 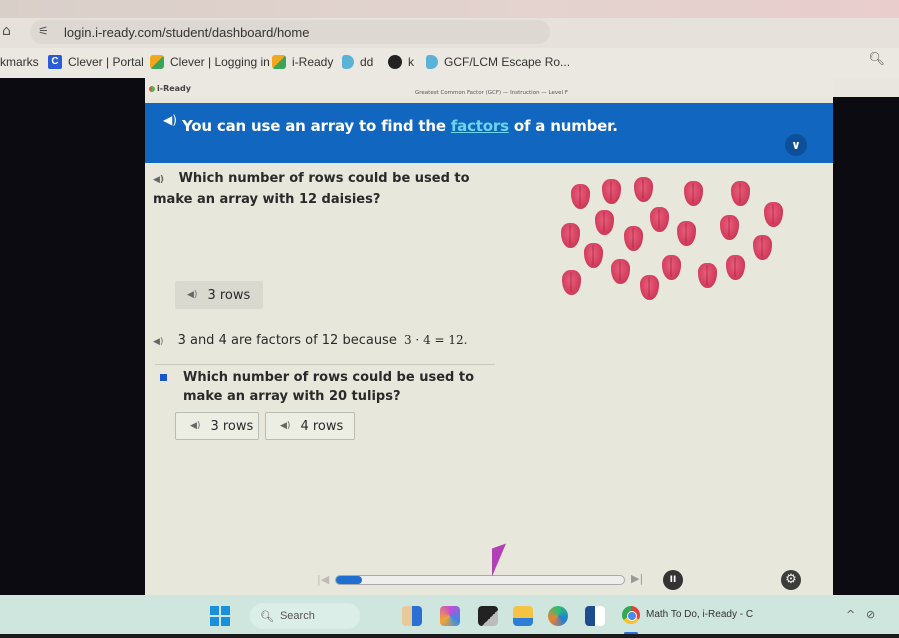 I want to click on progress-fill, so click(x=349, y=580).